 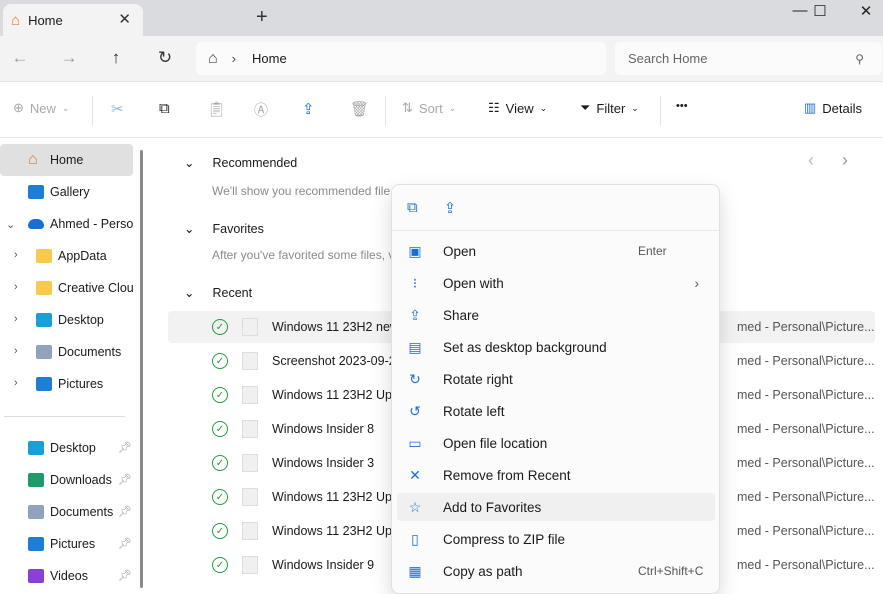 What do you see at coordinates (429, 108) in the screenshot?
I see `sort-button: ⇅ Sort ⌄` at bounding box center [429, 108].